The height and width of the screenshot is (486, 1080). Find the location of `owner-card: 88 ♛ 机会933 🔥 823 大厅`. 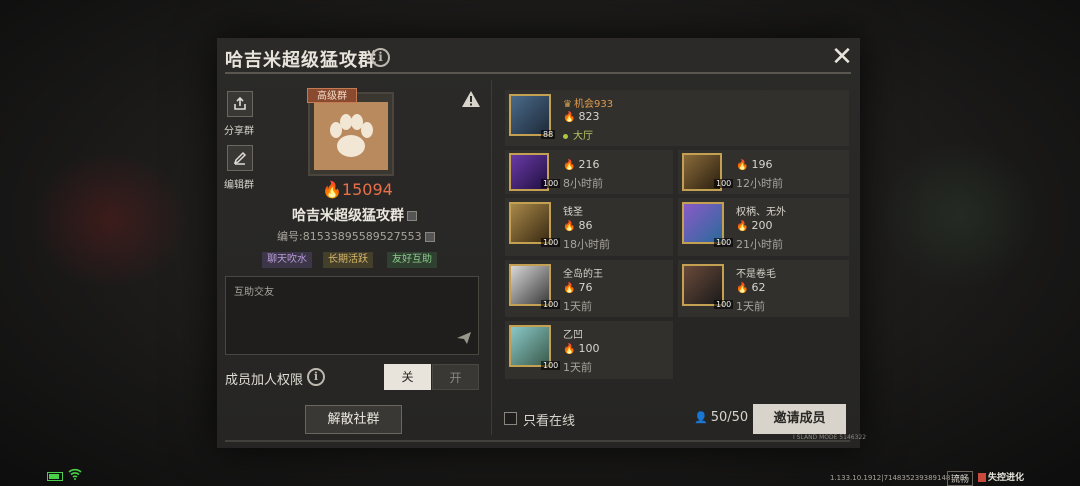

owner-card: 88 ♛ 机会933 🔥 823 大厅 is located at coordinates (677, 118).